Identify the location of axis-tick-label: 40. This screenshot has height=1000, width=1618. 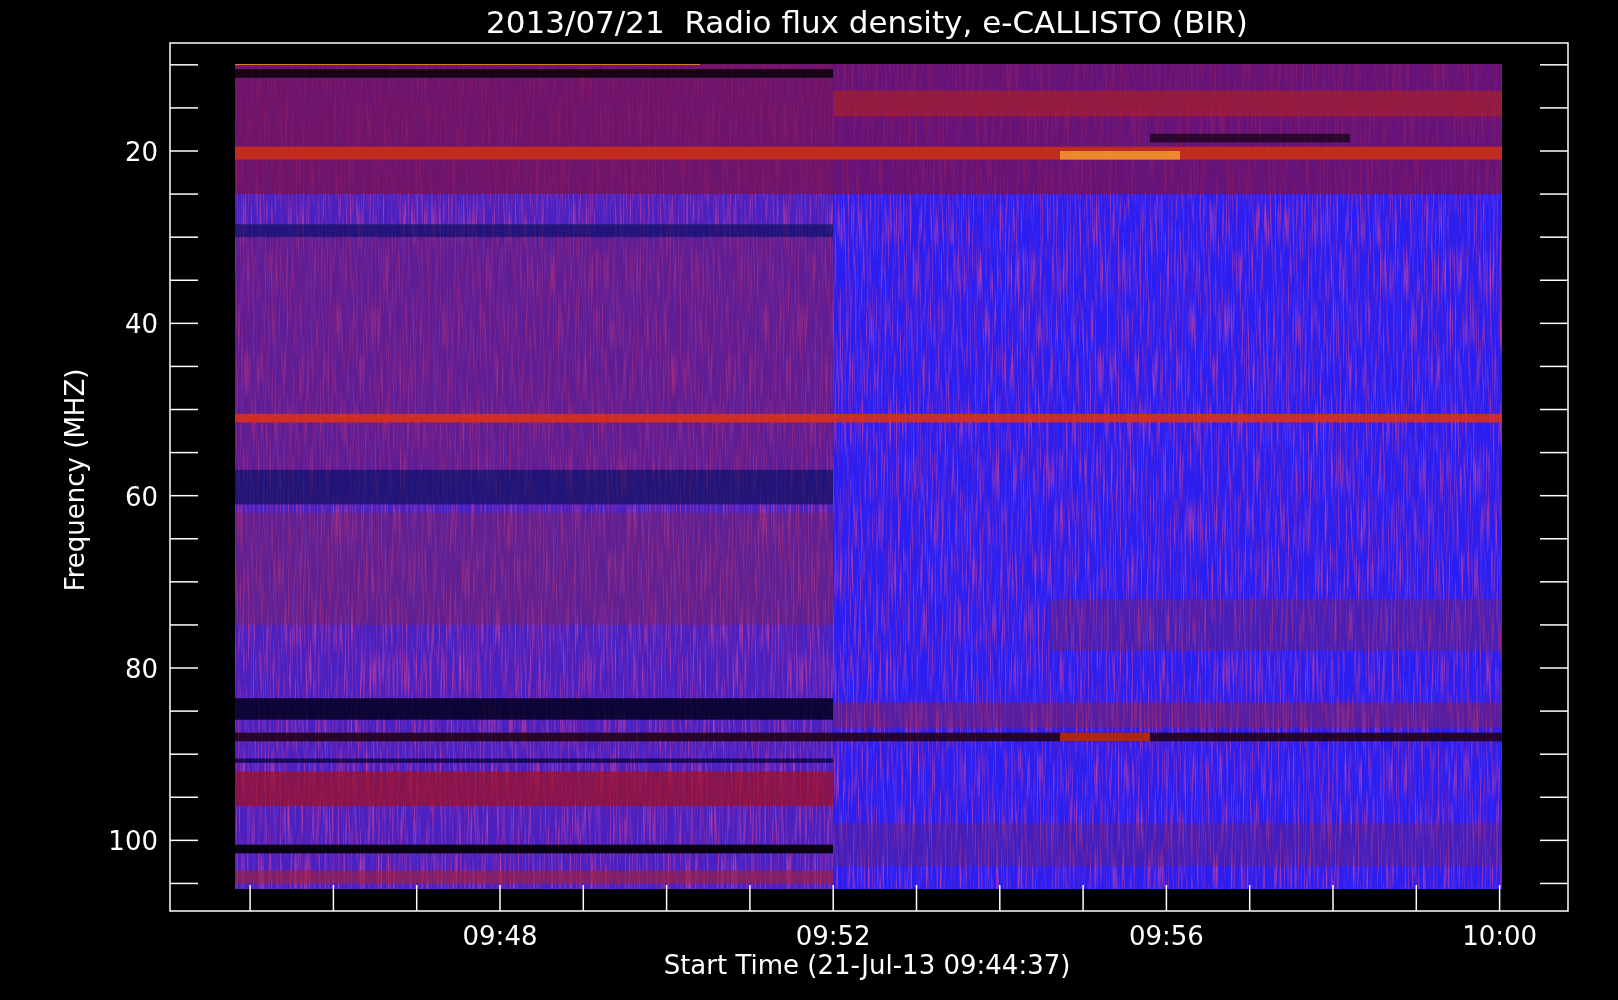
(141, 324).